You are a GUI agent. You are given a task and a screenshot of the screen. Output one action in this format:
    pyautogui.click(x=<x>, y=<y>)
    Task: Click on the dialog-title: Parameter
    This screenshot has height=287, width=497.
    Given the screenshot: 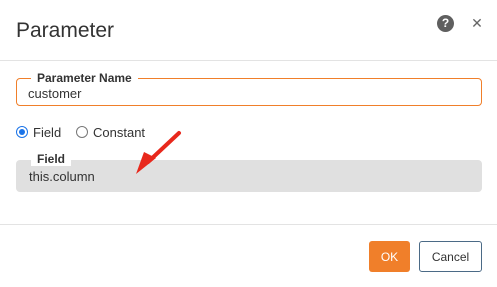 What is the action you would take?
    pyautogui.click(x=65, y=30)
    